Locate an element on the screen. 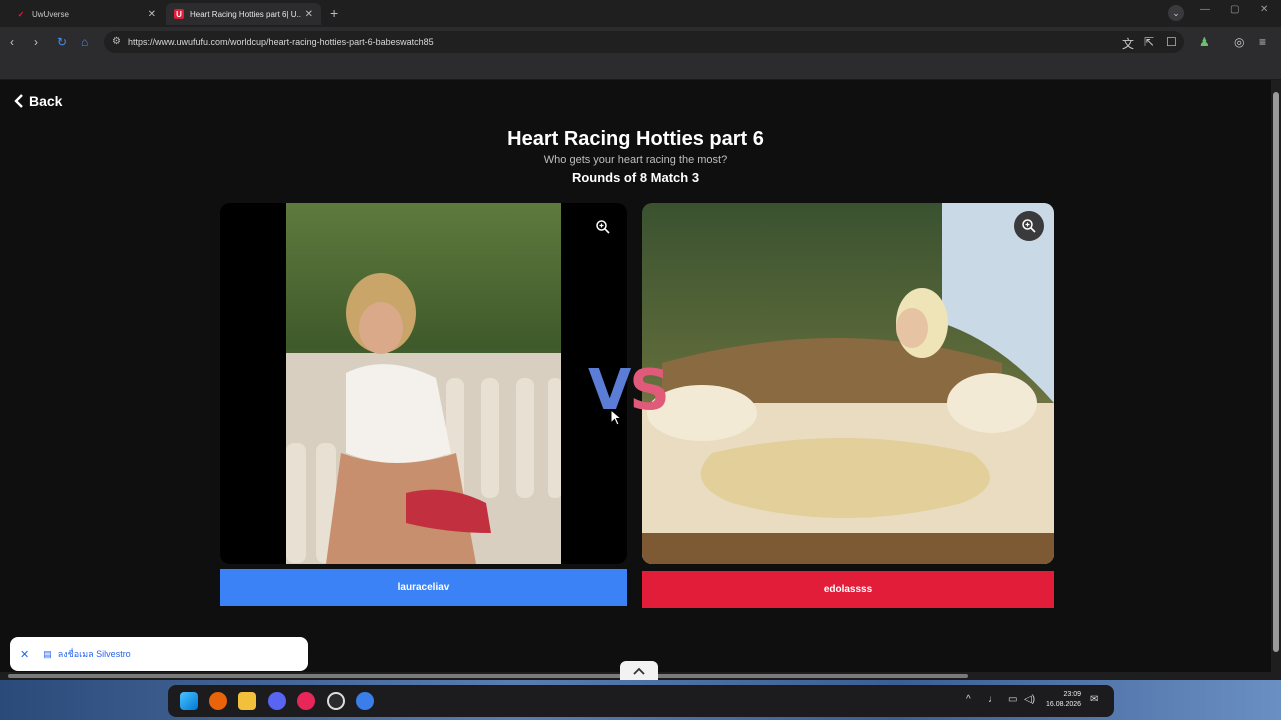  vertical-scrollbar is located at coordinates (1276, 376).